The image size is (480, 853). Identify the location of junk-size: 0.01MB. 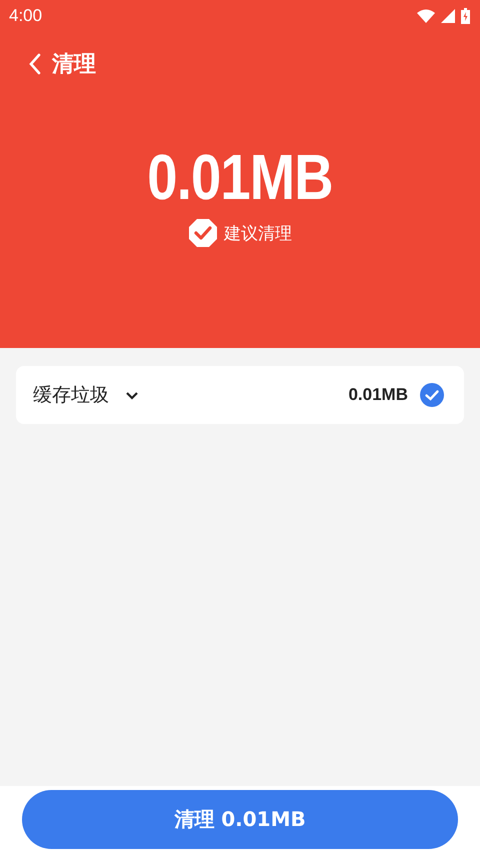
(240, 177).